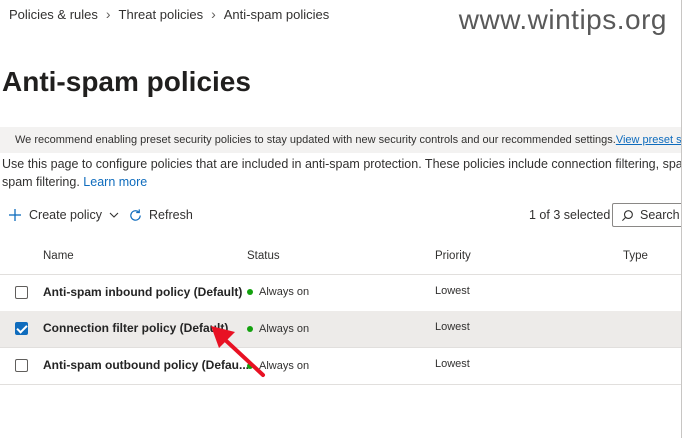 This screenshot has height=438, width=682. Describe the element at coordinates (53, 14) in the screenshot. I see `breadcrumb-policies-rules: Policies & rules` at that location.